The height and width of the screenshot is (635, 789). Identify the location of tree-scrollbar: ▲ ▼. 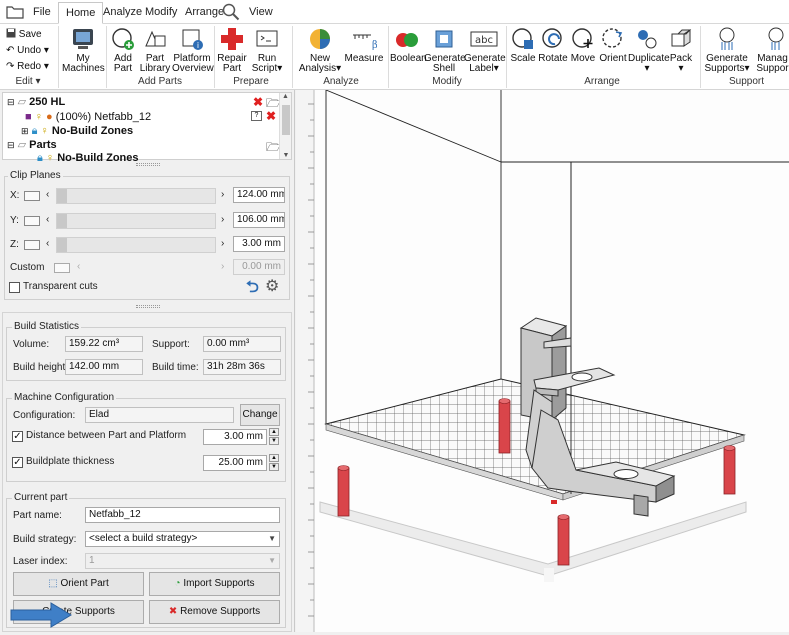
(285, 126).